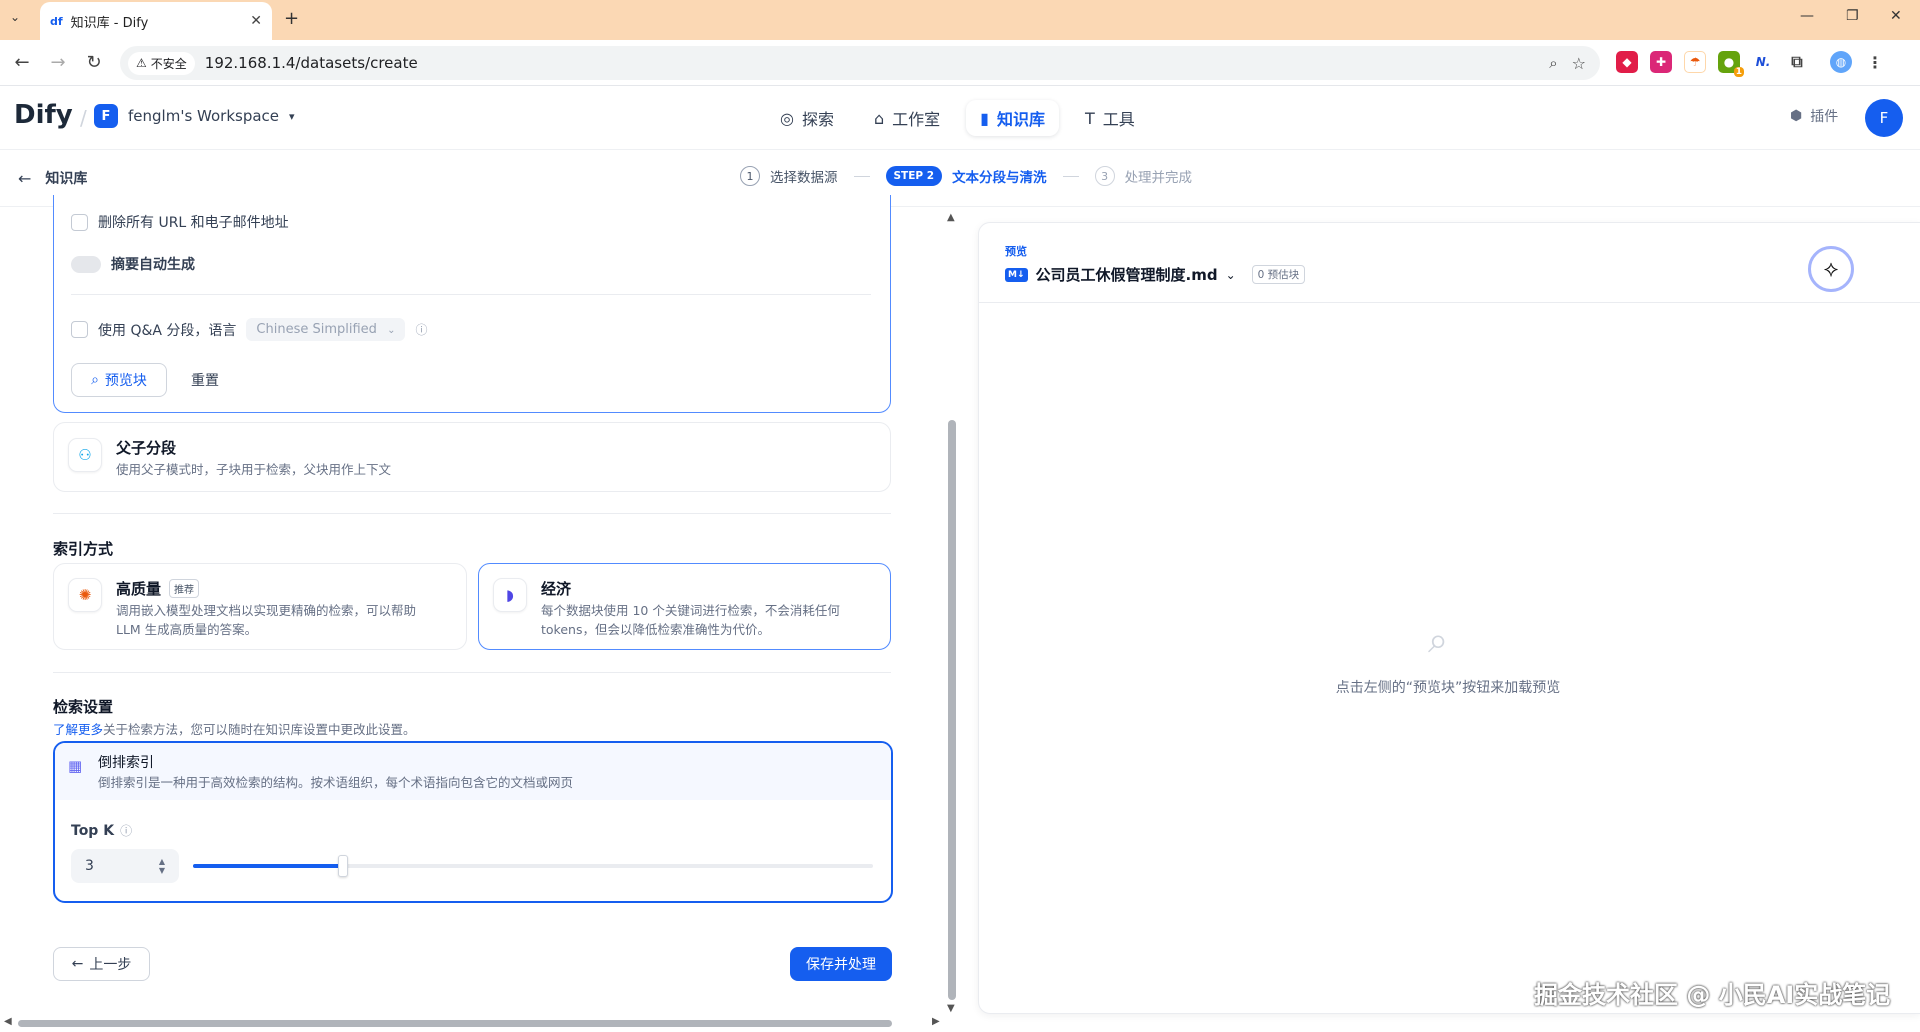 The height and width of the screenshot is (1032, 1920). What do you see at coordinates (343, 866) in the screenshot?
I see `topk-slider-thumb` at bounding box center [343, 866].